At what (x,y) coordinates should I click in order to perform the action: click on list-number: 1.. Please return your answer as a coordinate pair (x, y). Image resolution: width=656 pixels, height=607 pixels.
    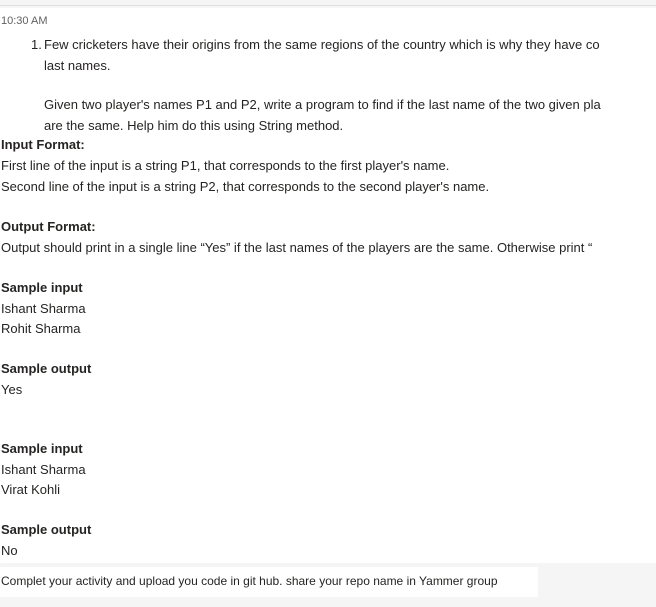
    Looking at the image, I should click on (36, 44).